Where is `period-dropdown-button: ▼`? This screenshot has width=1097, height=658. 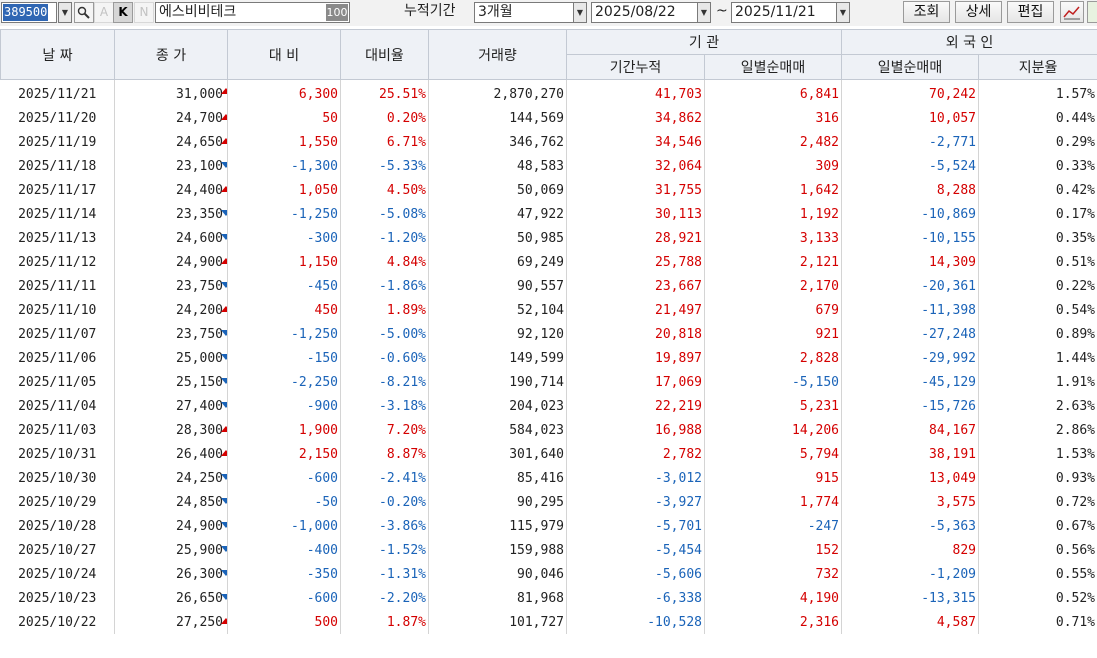
period-dropdown-button: ▼ is located at coordinates (580, 12).